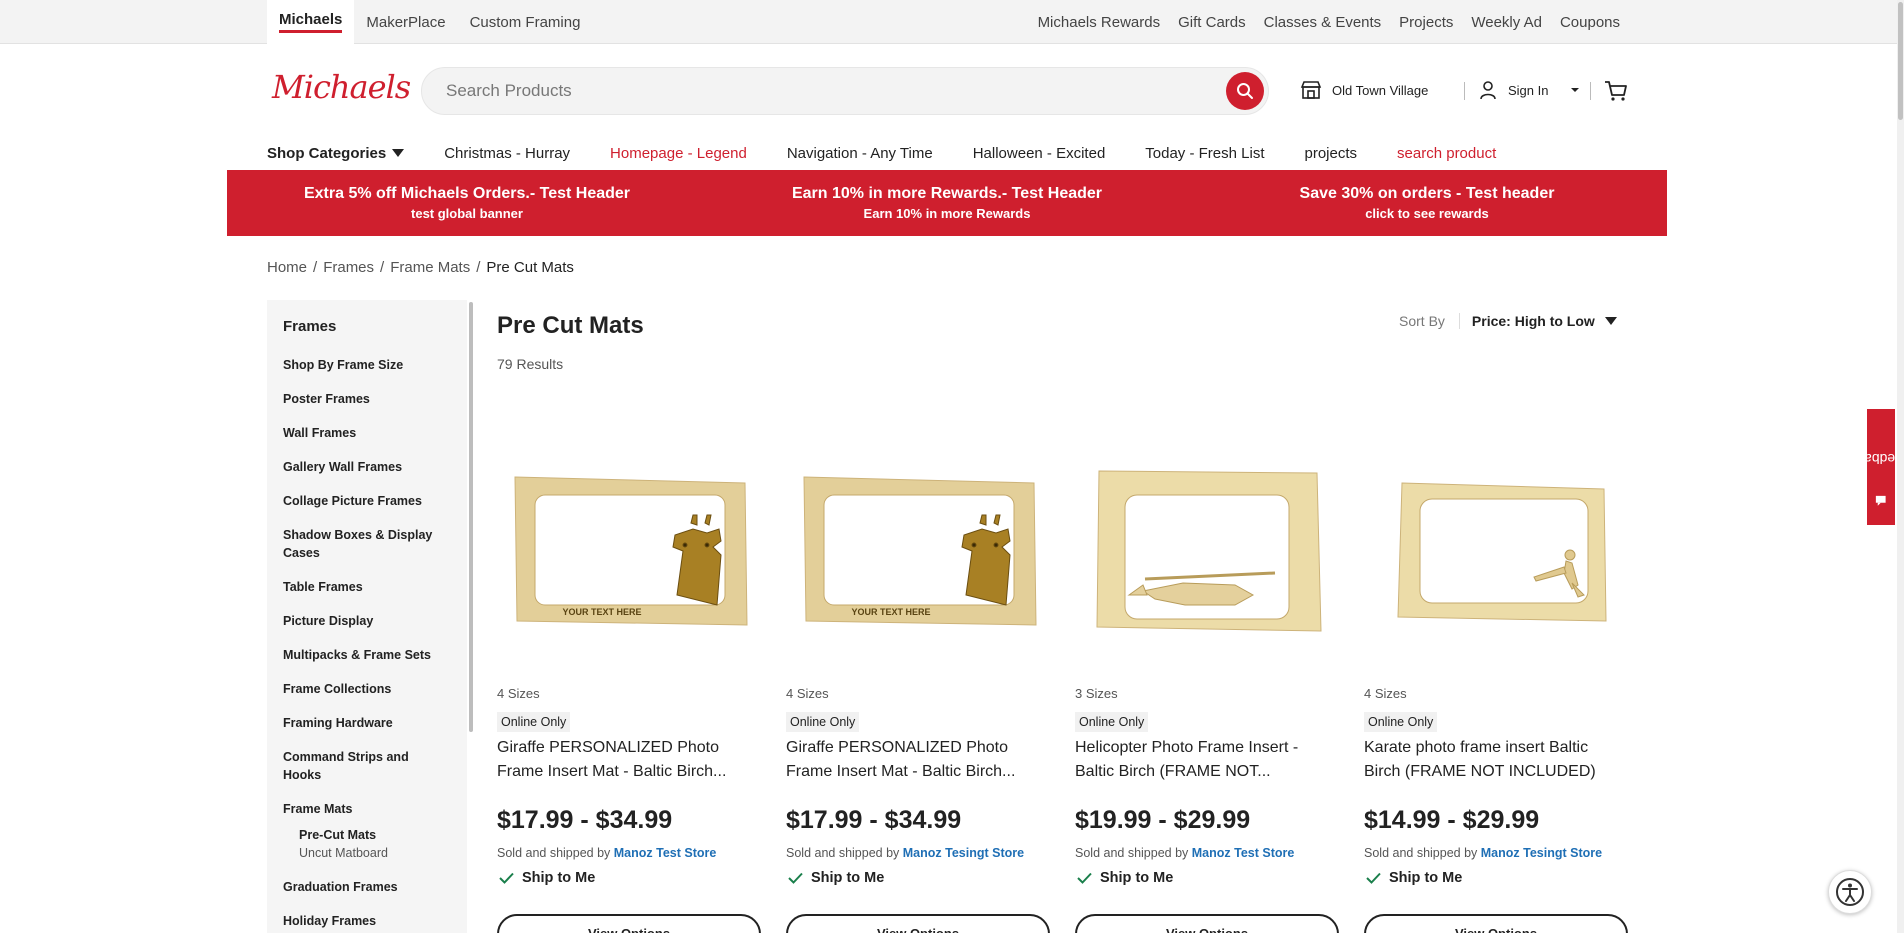  What do you see at coordinates (363, 544) in the screenshot?
I see `sidebar-item: Shadow Boxes & Display Cases` at bounding box center [363, 544].